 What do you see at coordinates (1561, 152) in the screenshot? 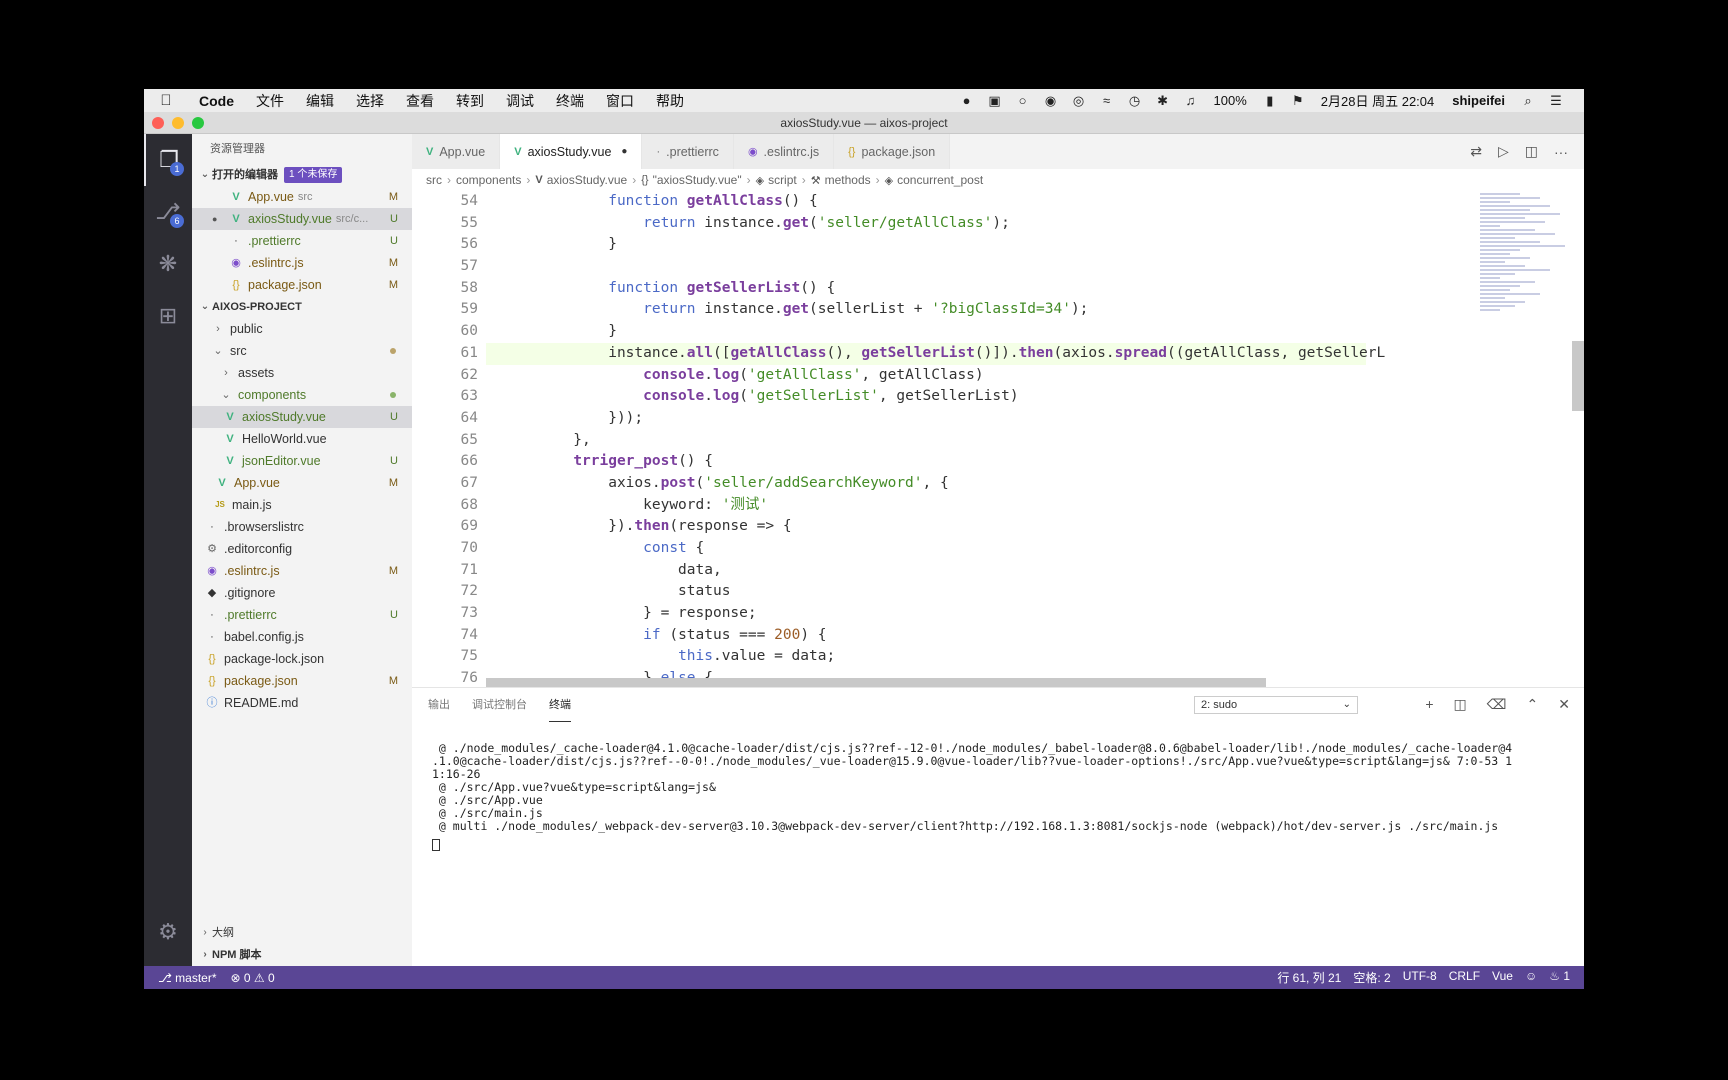
I see `more-actions-icon: ···` at bounding box center [1561, 152].